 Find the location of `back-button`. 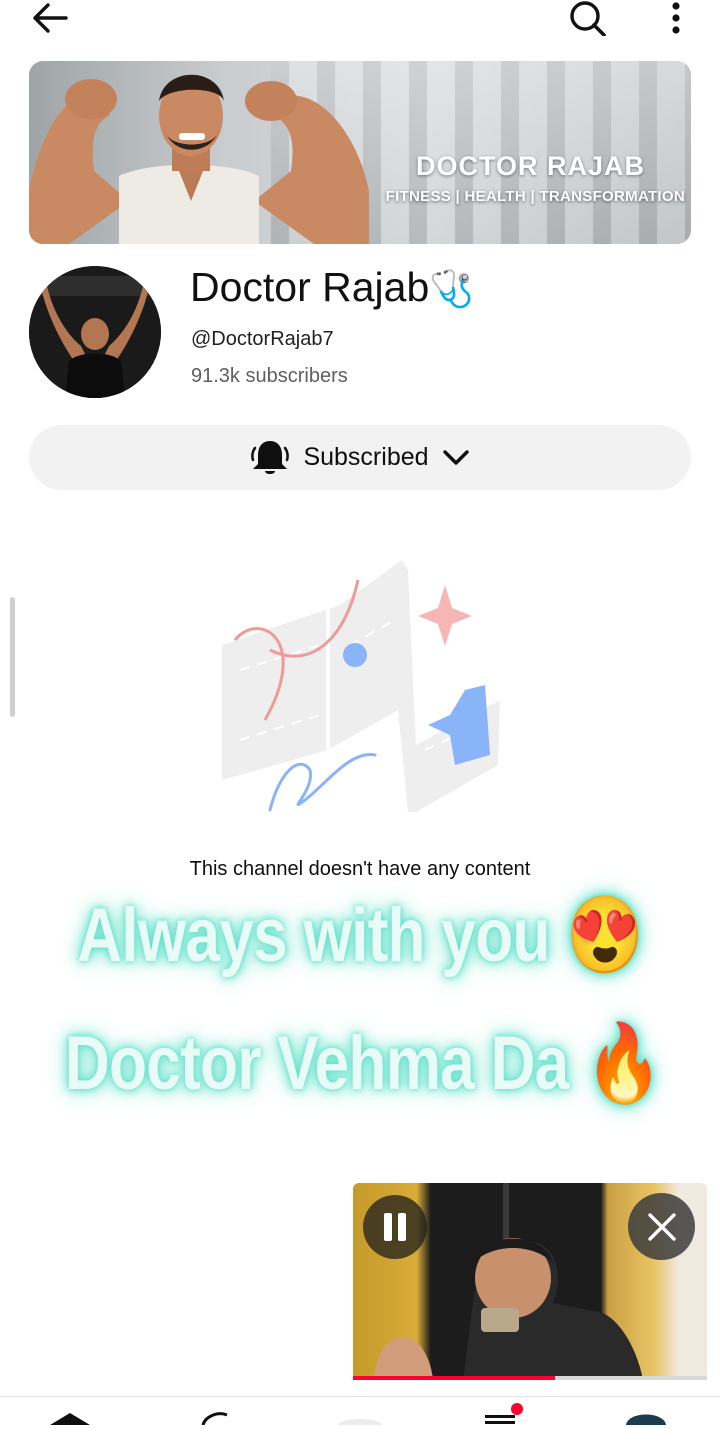

back-button is located at coordinates (50, 18).